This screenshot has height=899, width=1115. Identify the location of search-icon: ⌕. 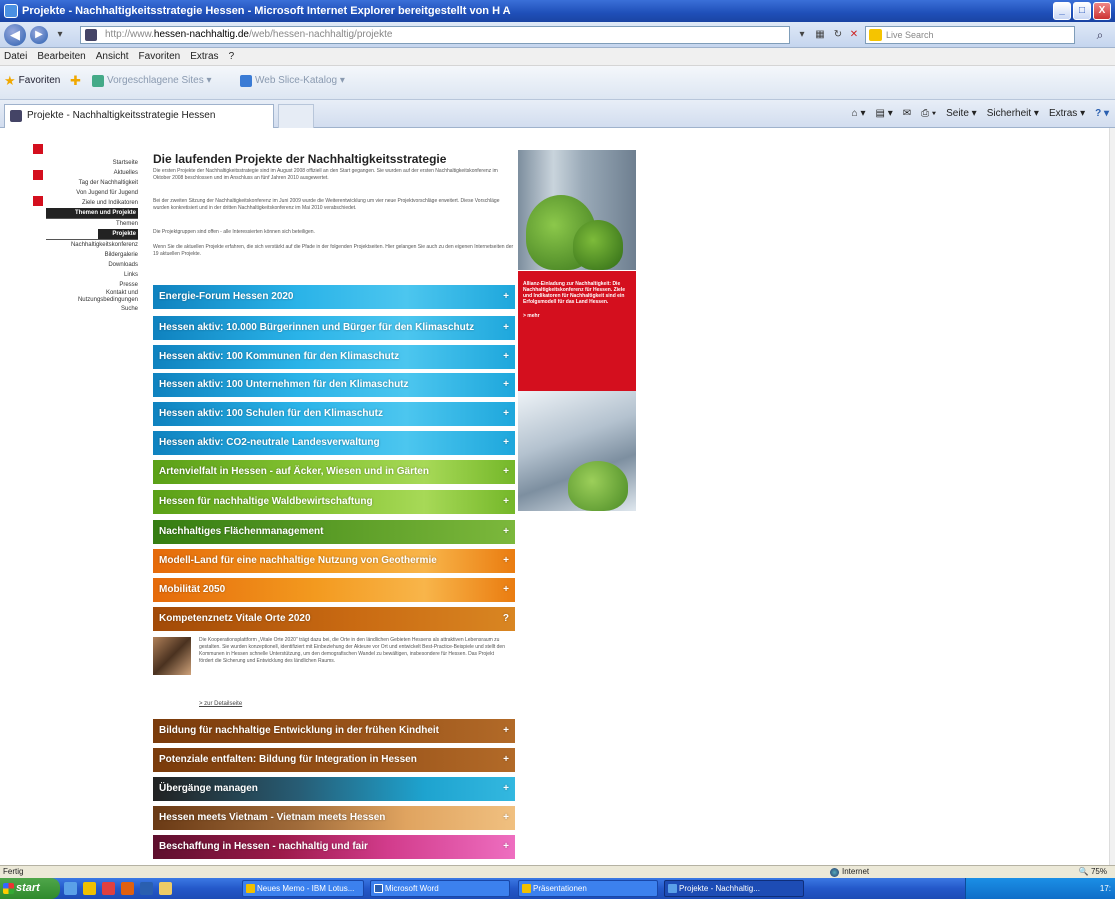
(1100, 35).